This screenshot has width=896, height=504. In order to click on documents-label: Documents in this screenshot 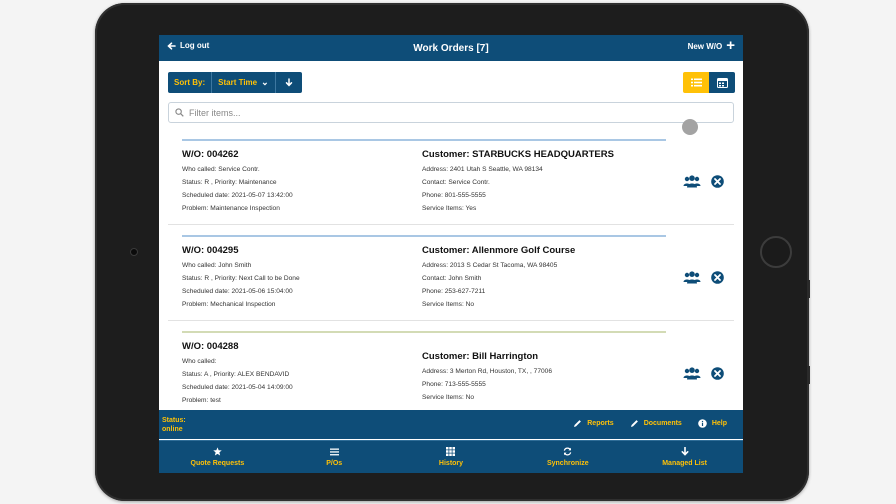, I will do `click(662, 423)`.